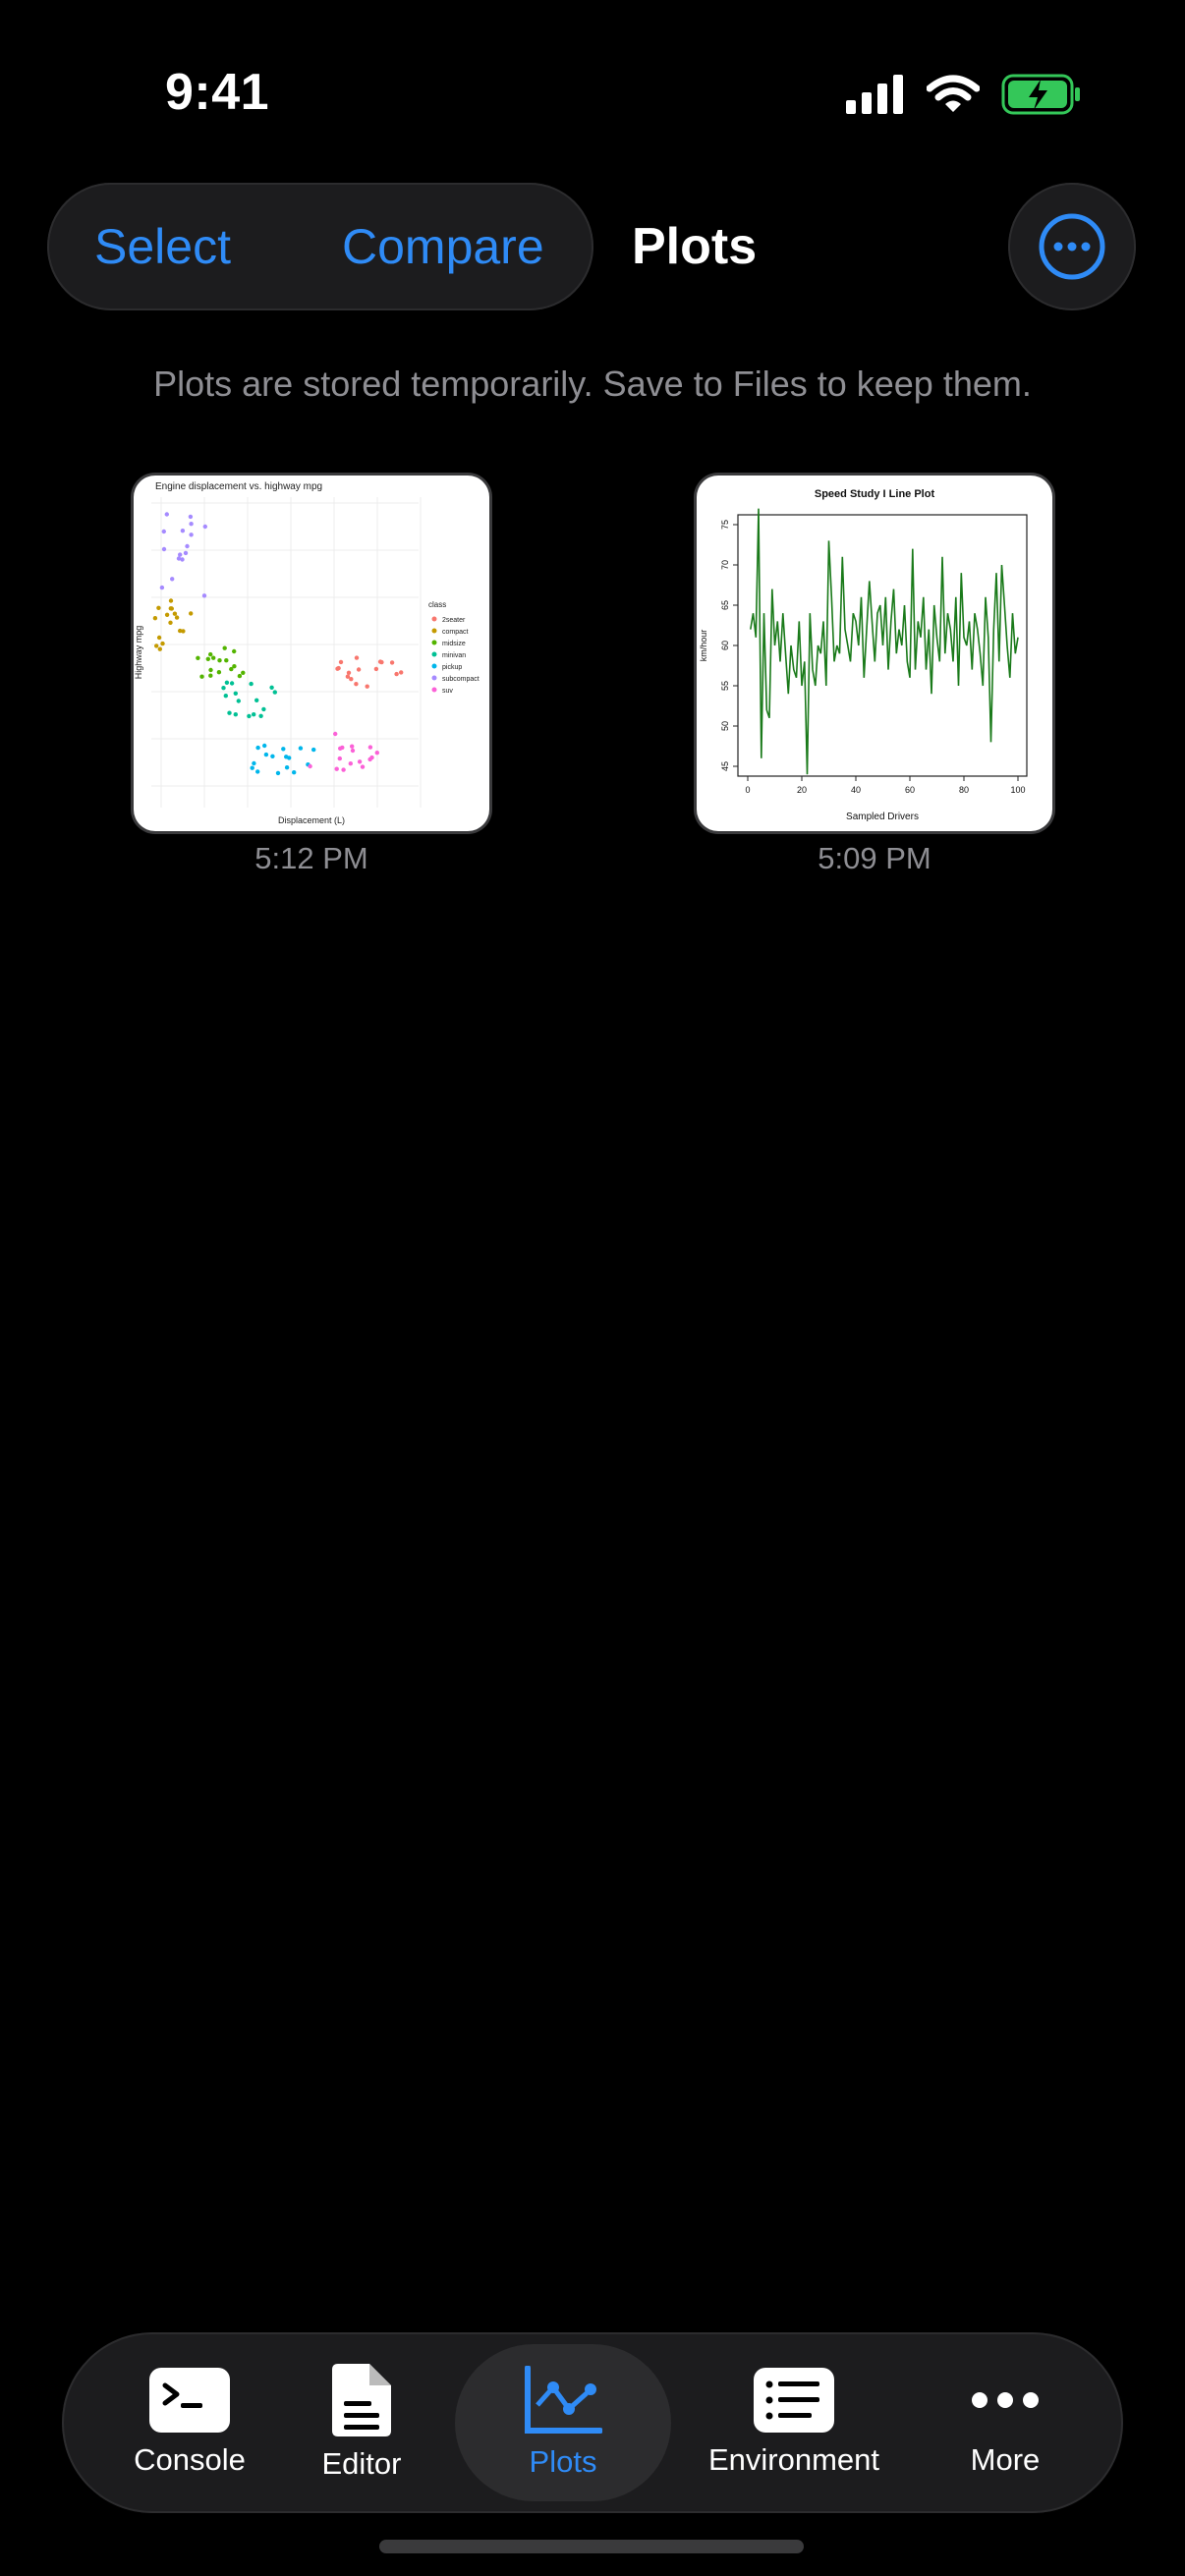 This screenshot has width=1185, height=2576. What do you see at coordinates (563, 2422) in the screenshot?
I see `tab-plots: Plots` at bounding box center [563, 2422].